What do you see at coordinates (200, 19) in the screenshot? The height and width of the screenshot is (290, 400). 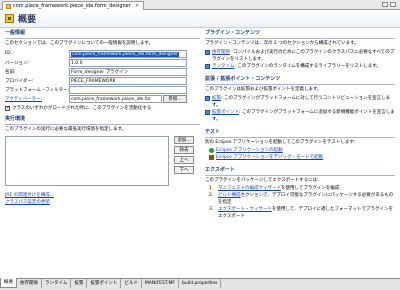 I see `form-header: 概要` at bounding box center [200, 19].